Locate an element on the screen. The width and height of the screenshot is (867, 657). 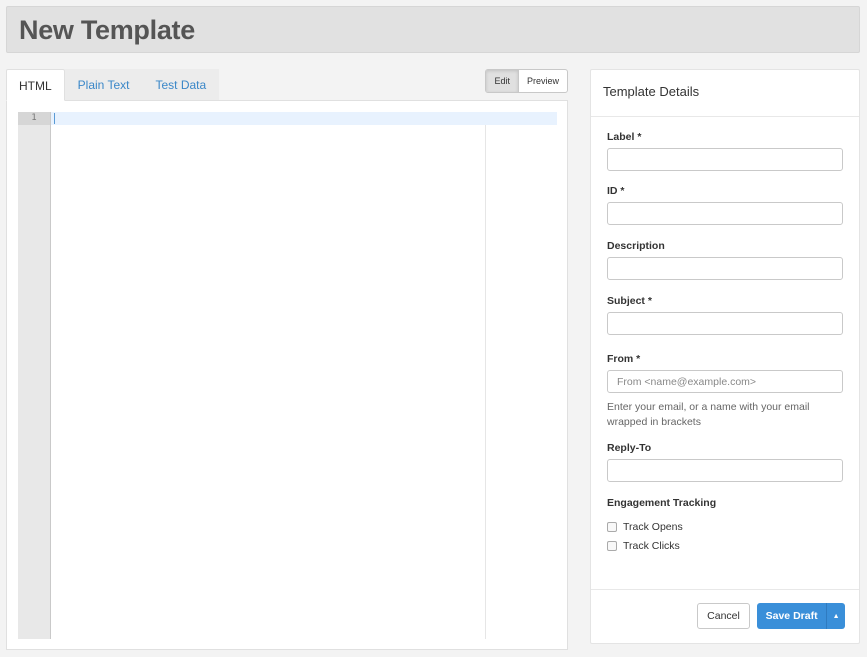
tab-plain-text: Plain Text is located at coordinates (103, 85).